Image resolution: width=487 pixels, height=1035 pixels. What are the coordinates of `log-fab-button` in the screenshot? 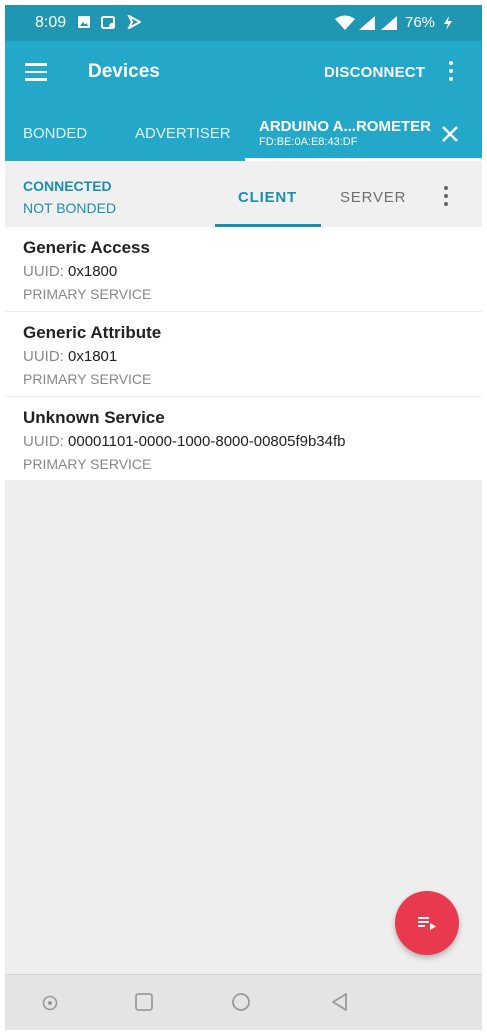 It's located at (427, 923).